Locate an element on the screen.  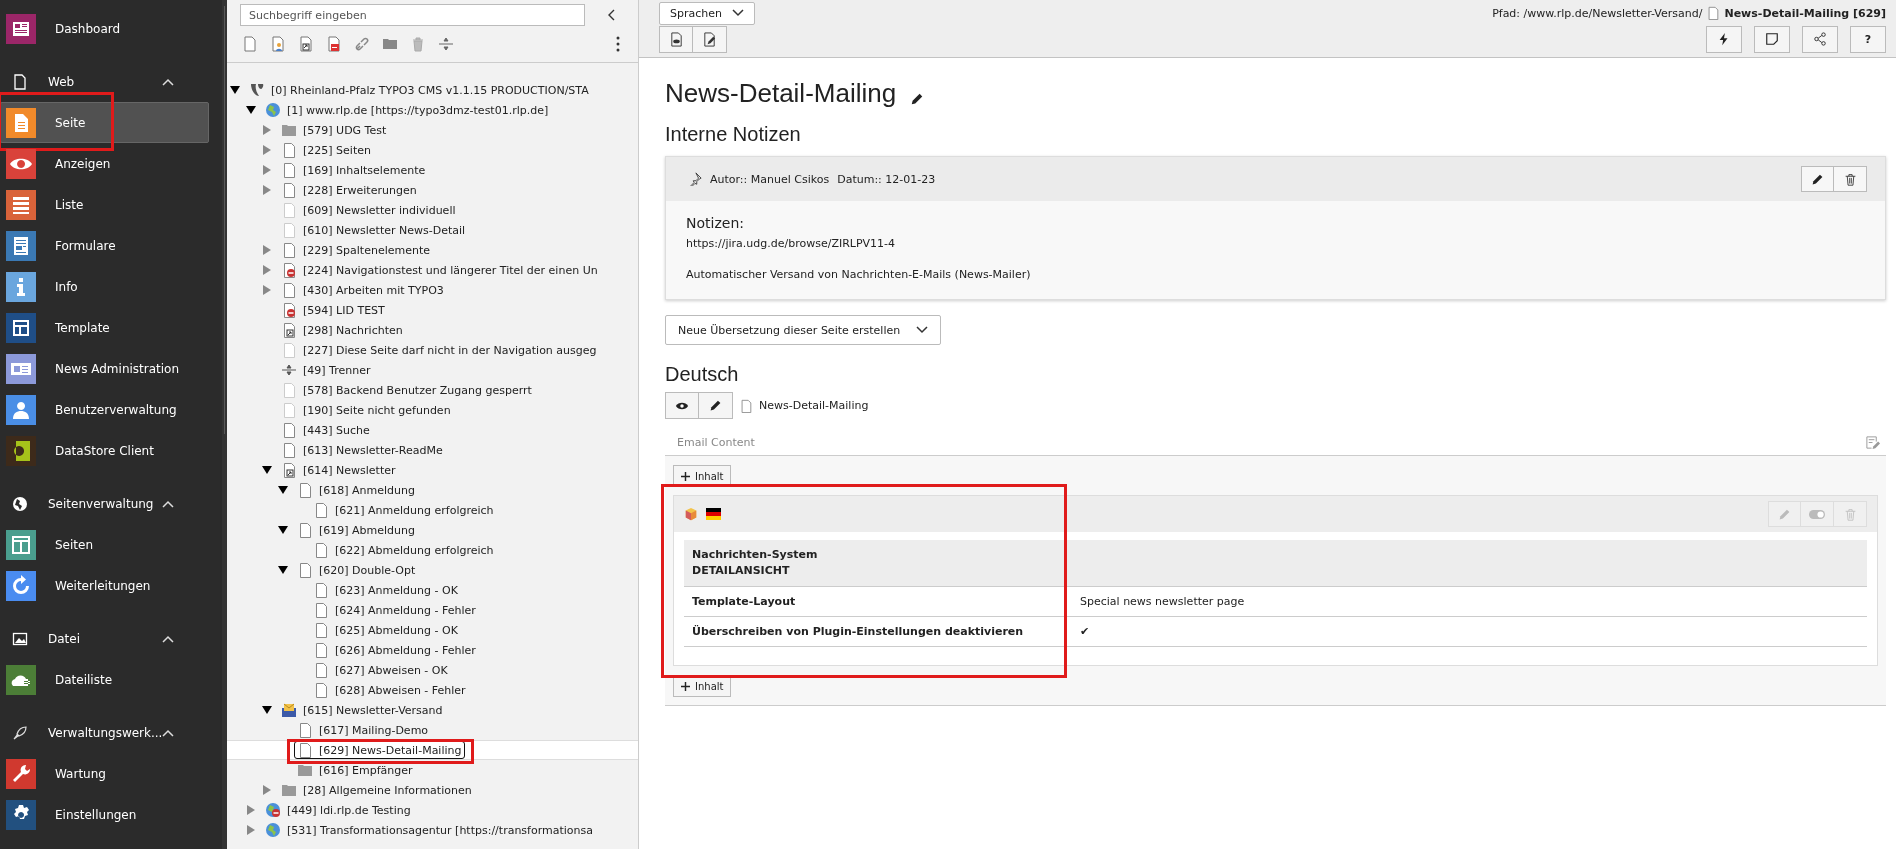
view-page-button is located at coordinates (676, 39).